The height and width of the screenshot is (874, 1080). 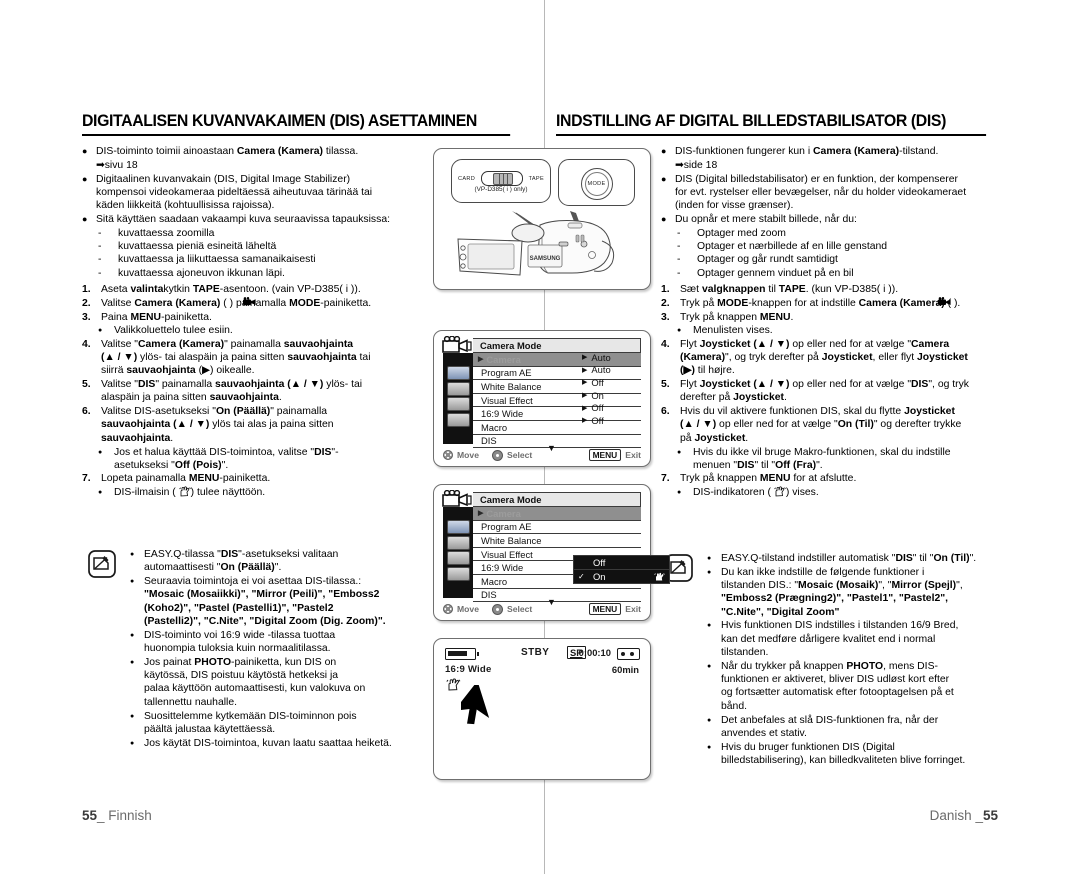 I want to click on dis-submenu: Off ✓ On, so click(x=621, y=569).